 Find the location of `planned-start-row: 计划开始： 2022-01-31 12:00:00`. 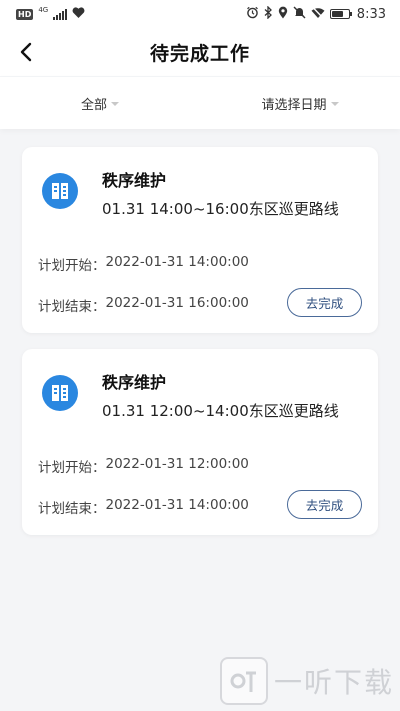

planned-start-row: 计划开始： 2022-01-31 12:00:00 is located at coordinates (143, 466).